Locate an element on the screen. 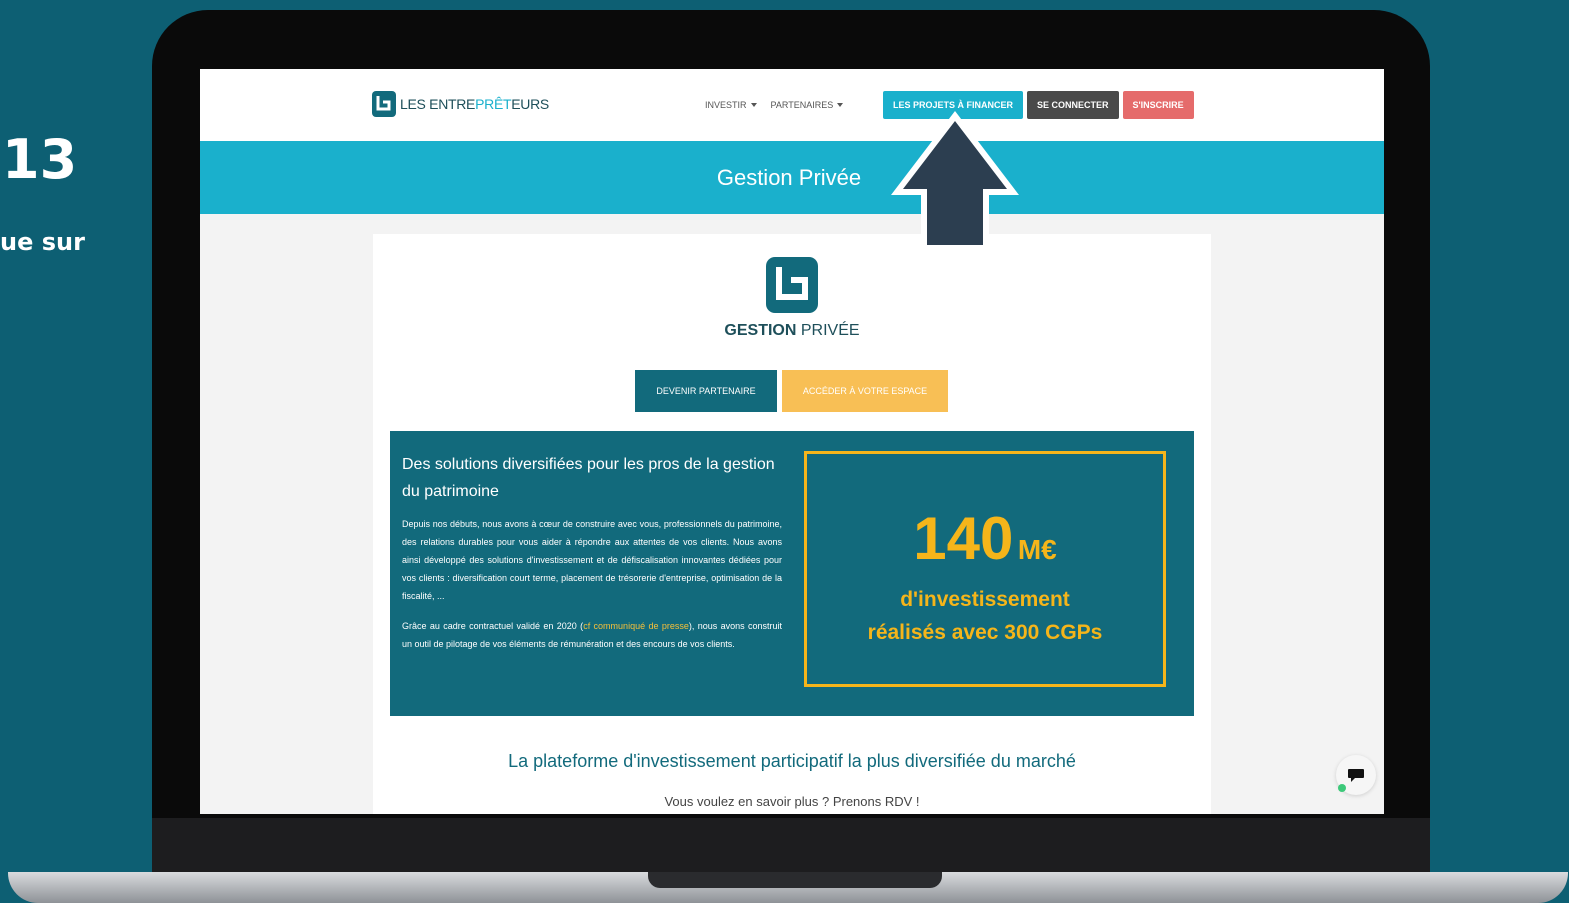 The image size is (1569, 903). stat-line-1: d'investissement is located at coordinates (985, 599).